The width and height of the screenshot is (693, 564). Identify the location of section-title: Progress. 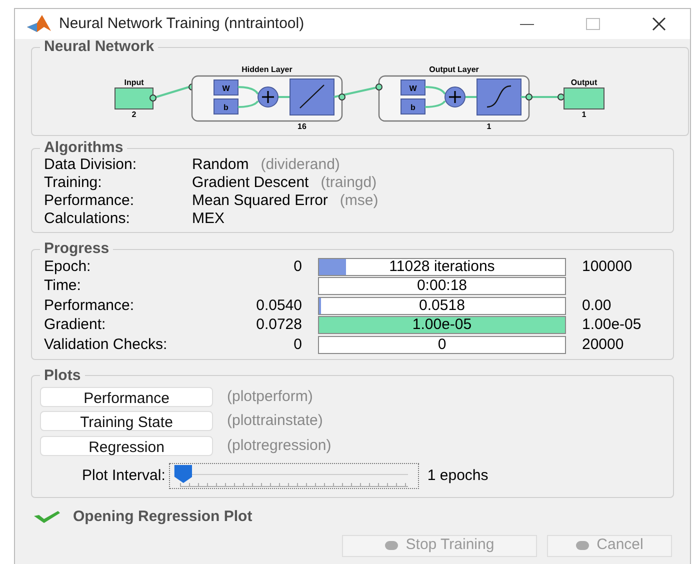
(76, 249).